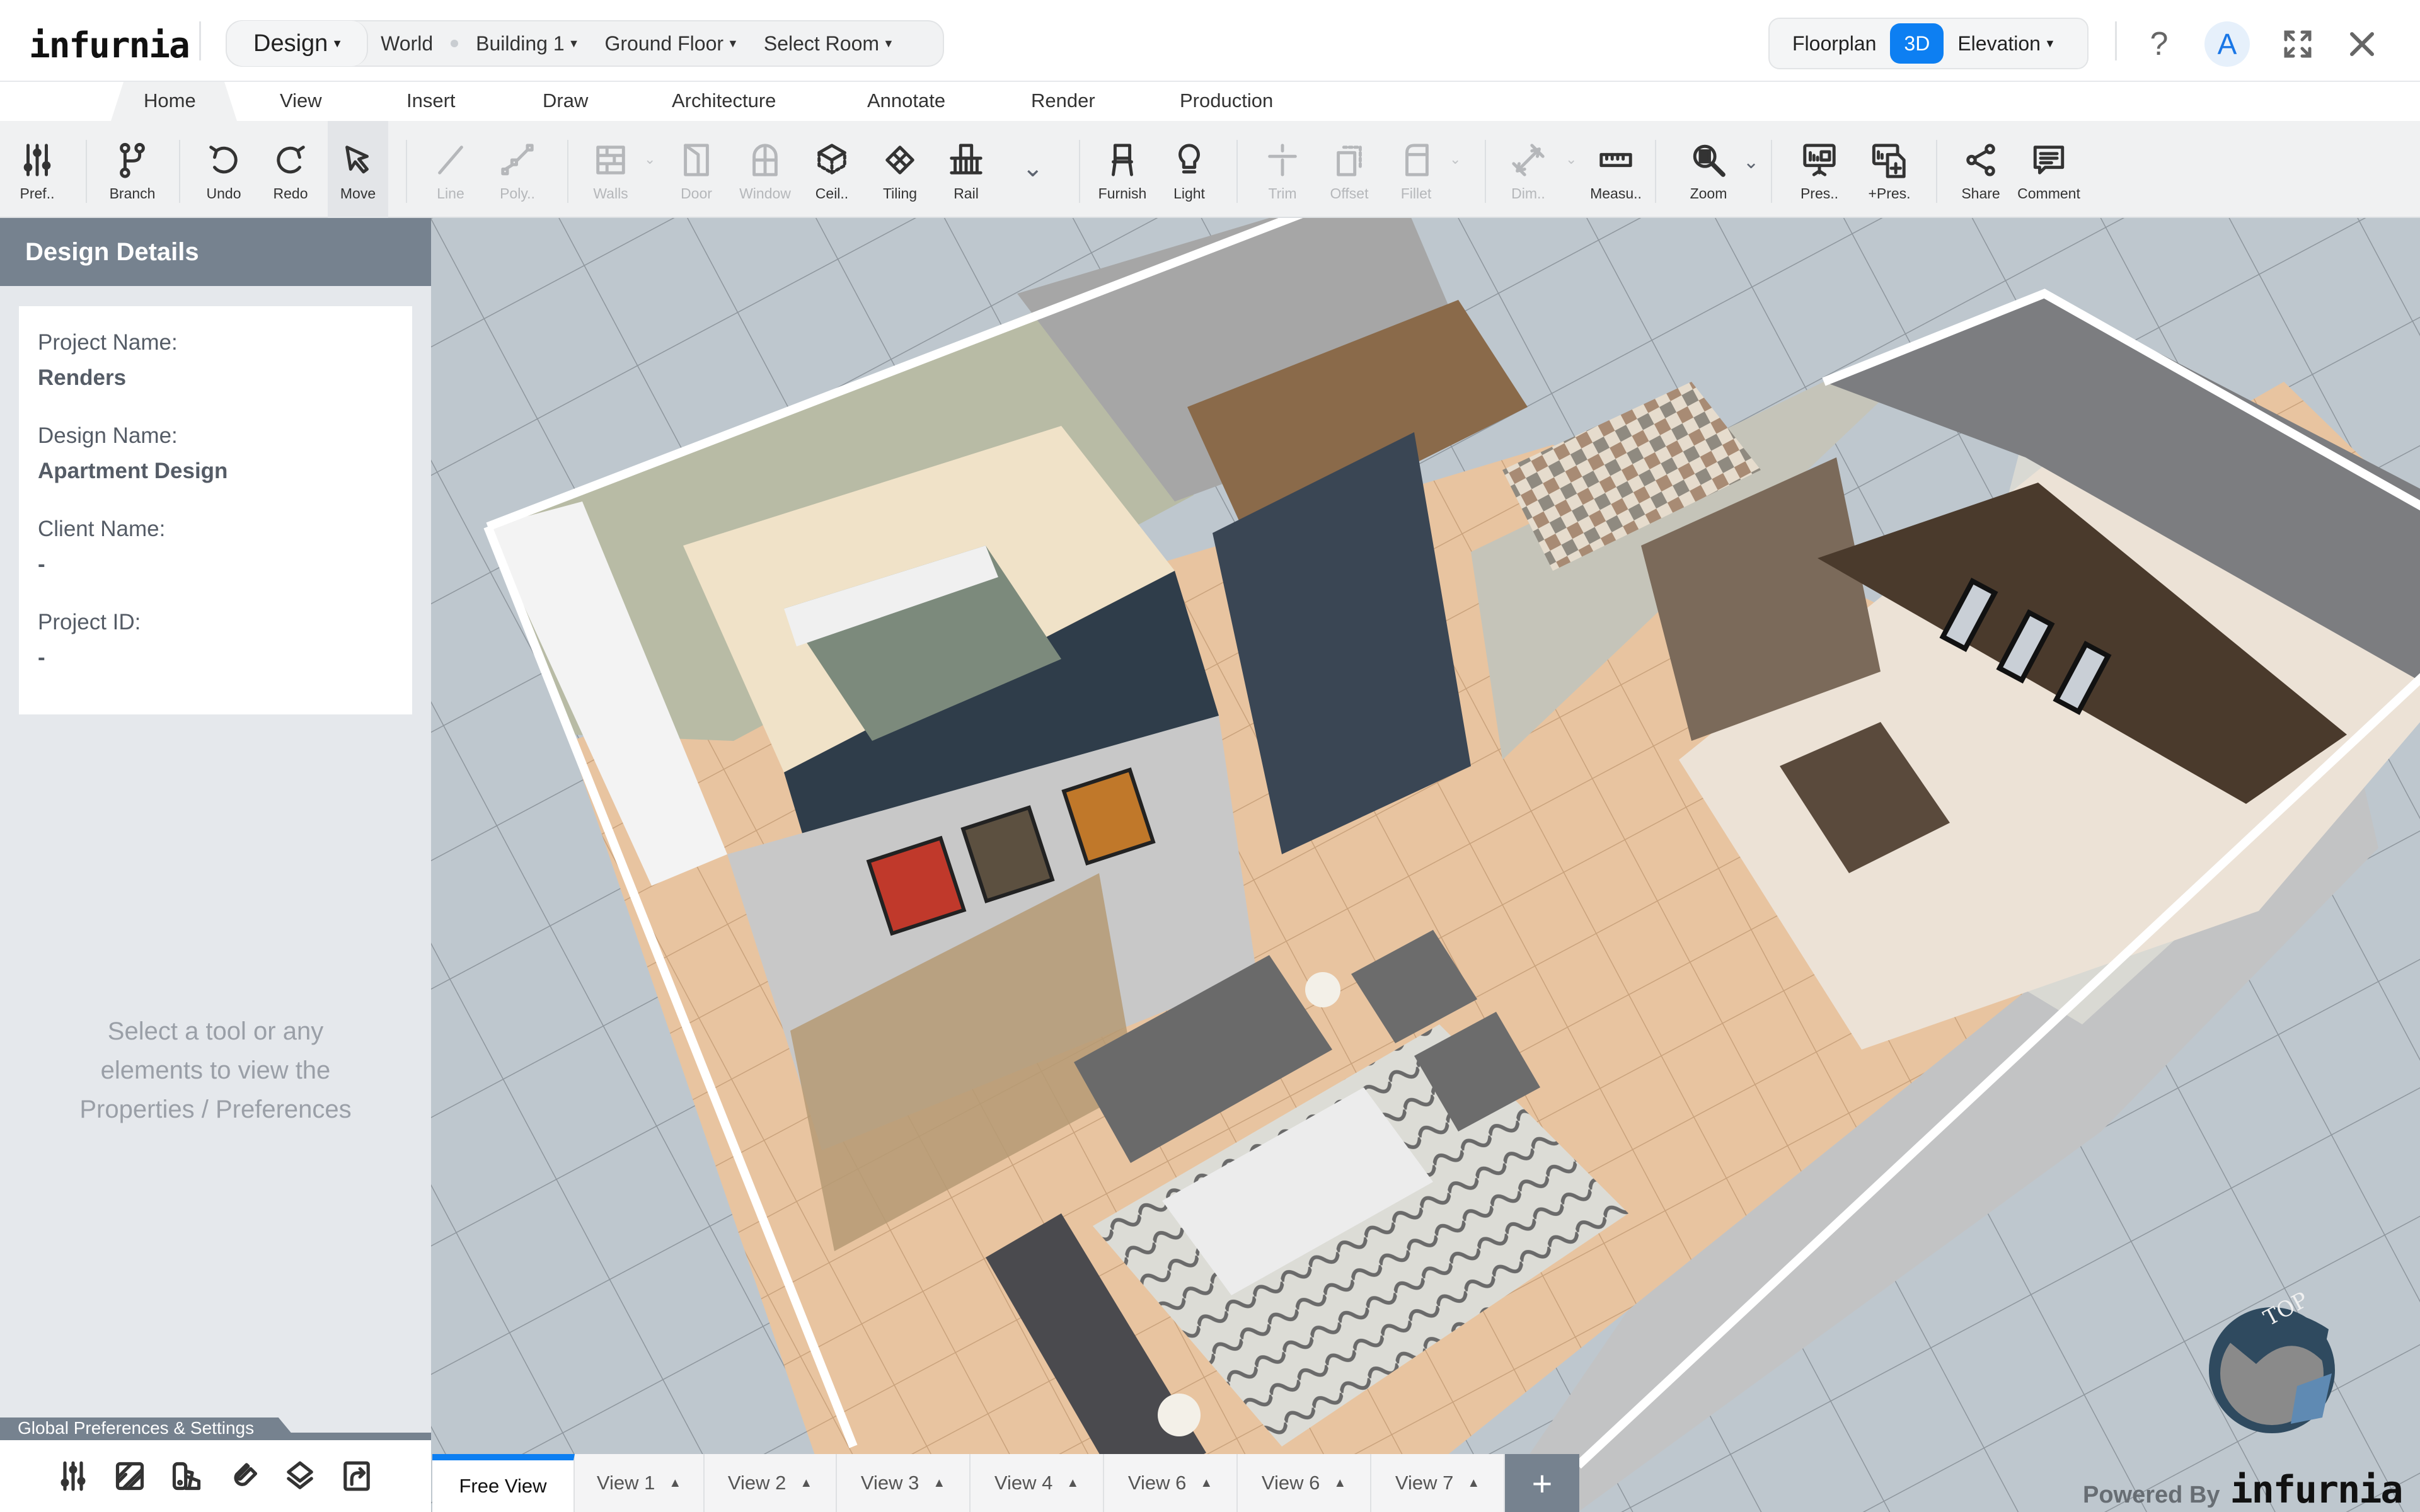  Describe the element at coordinates (148, 1428) in the screenshot. I see `global-preferences-tab: Global Preferences & Settings` at that location.